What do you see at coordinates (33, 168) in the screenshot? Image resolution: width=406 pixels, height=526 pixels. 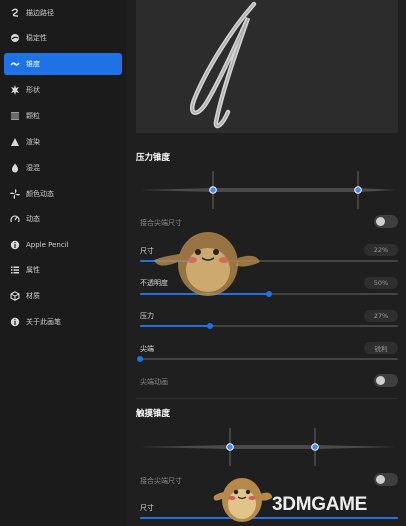 I see `sidebar-item-label: 湿混` at bounding box center [33, 168].